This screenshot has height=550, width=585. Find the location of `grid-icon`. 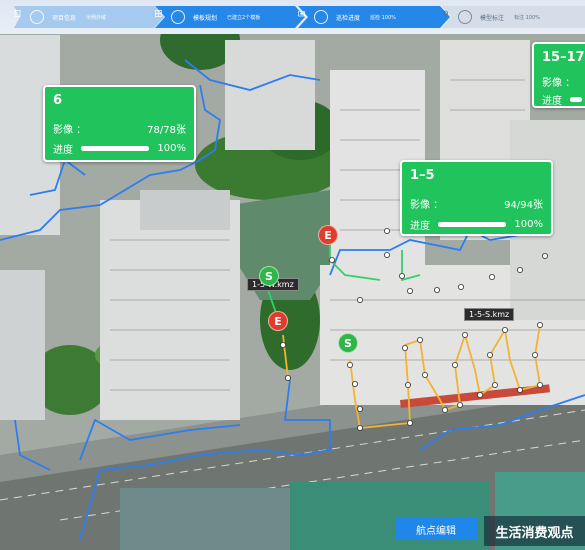

grid-icon is located at coordinates (170, 17).